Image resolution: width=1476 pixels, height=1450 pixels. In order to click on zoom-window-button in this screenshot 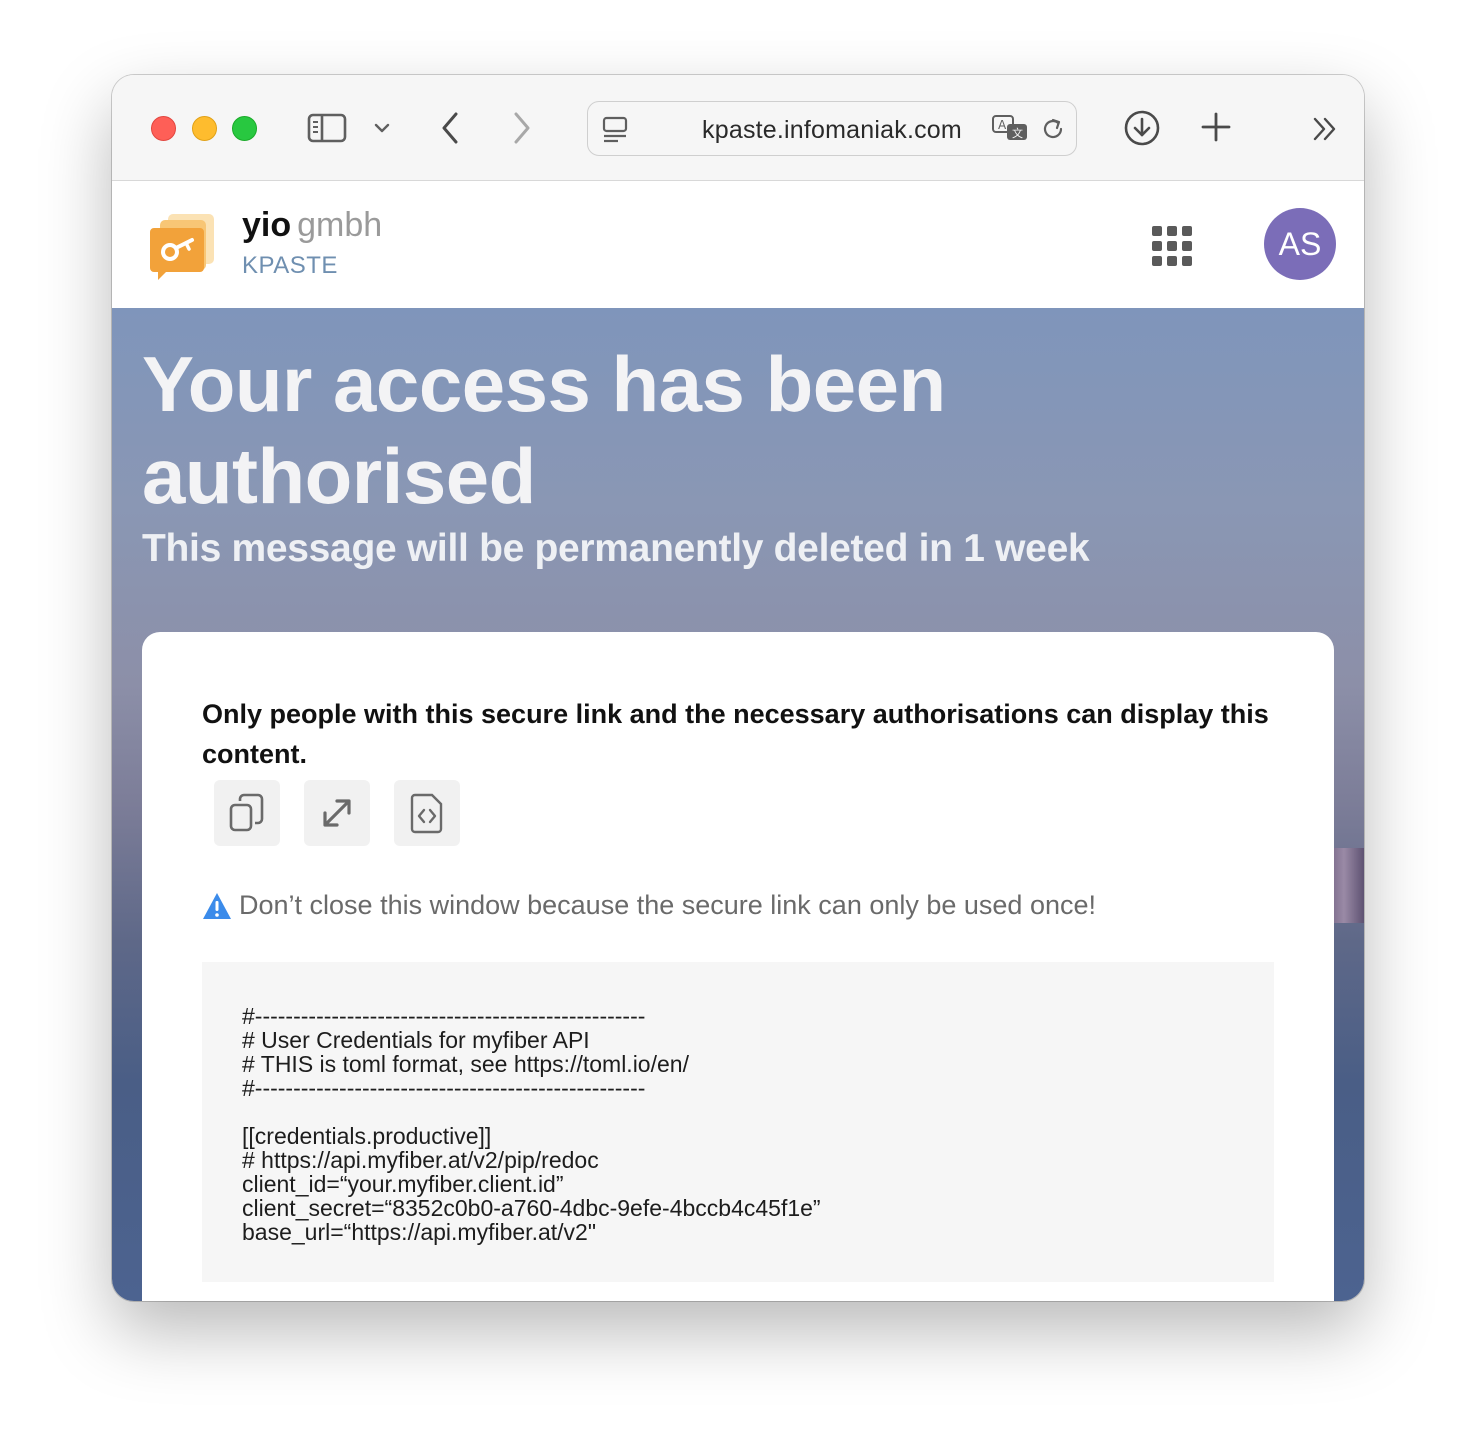, I will do `click(244, 128)`.